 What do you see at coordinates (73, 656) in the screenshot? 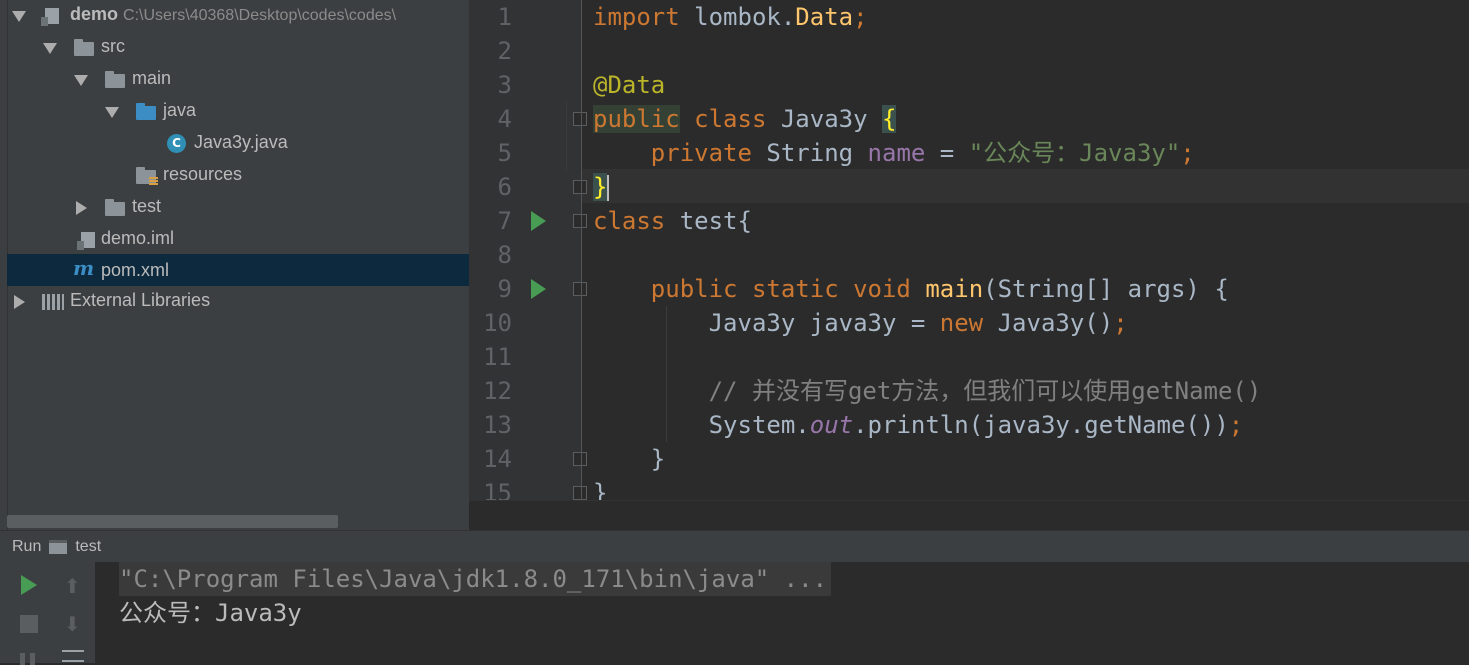
I see `soft-wrap-icon` at bounding box center [73, 656].